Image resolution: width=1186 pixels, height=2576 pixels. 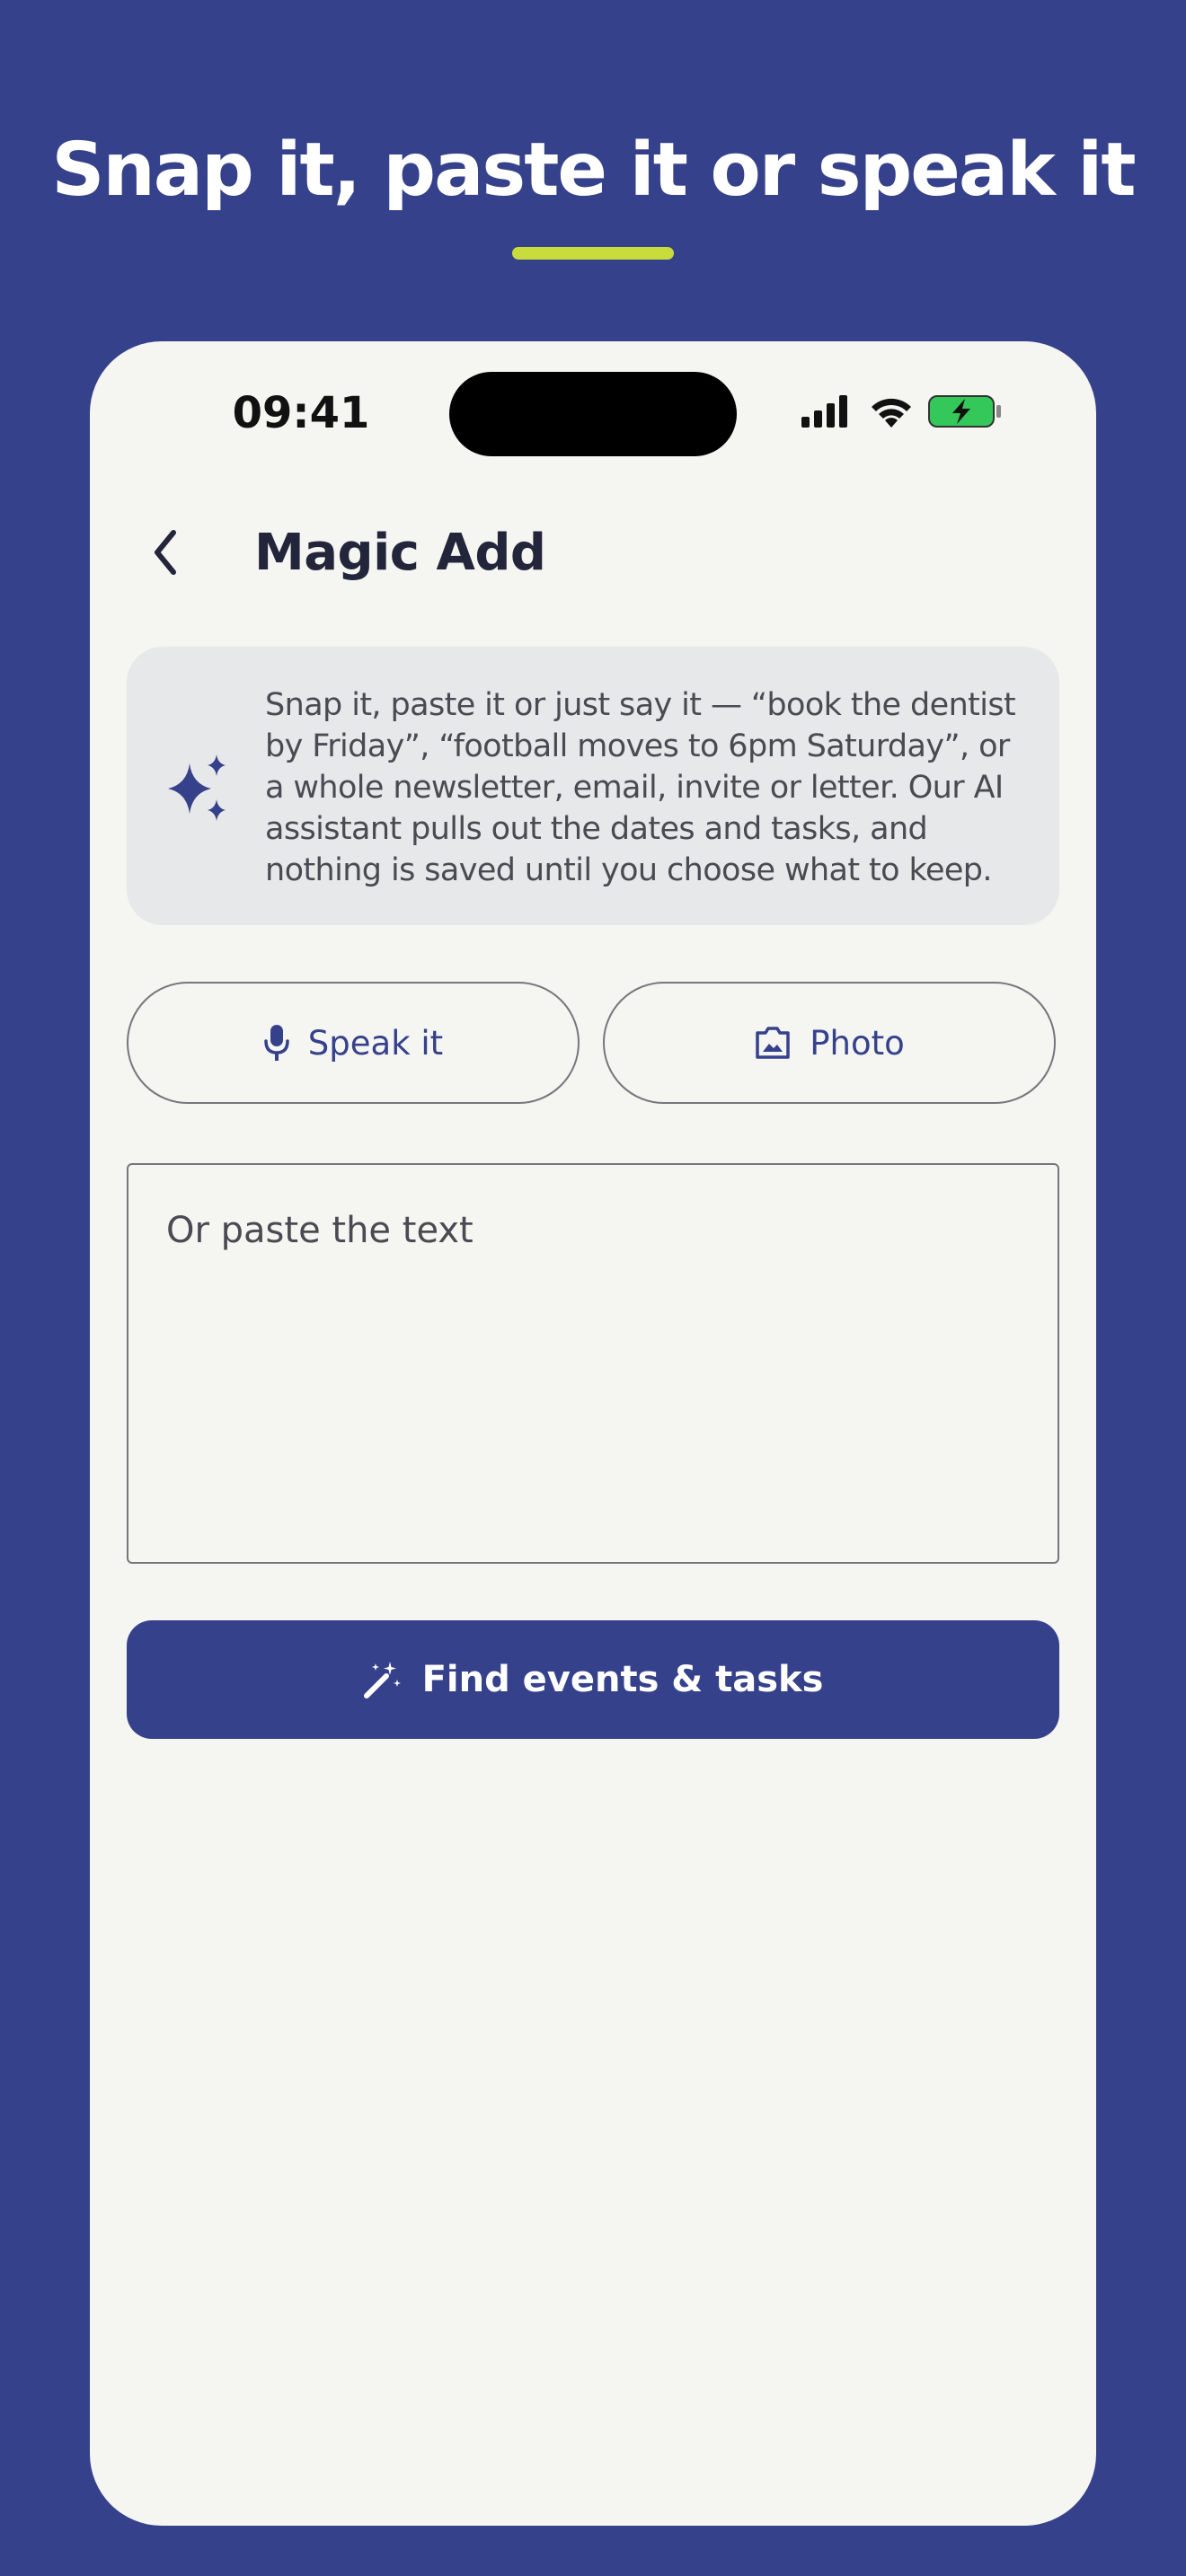 I want to click on find-events-label: Find events & tasks, so click(x=622, y=1679).